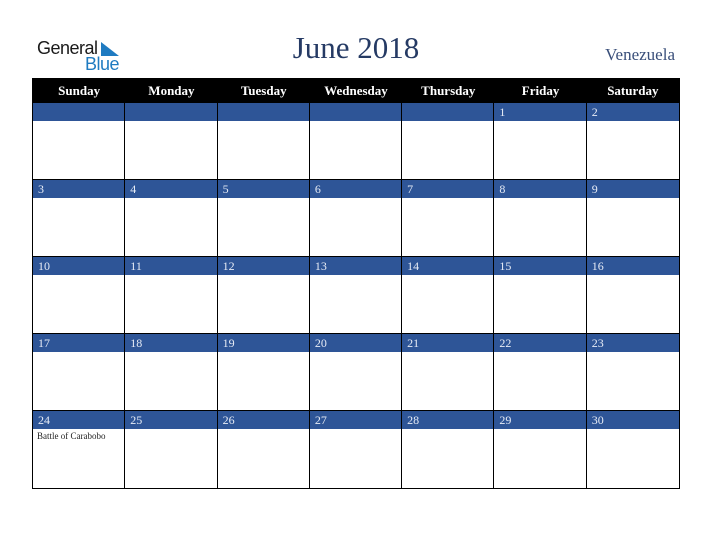  Describe the element at coordinates (355, 420) in the screenshot. I see `day-number: 27` at that location.